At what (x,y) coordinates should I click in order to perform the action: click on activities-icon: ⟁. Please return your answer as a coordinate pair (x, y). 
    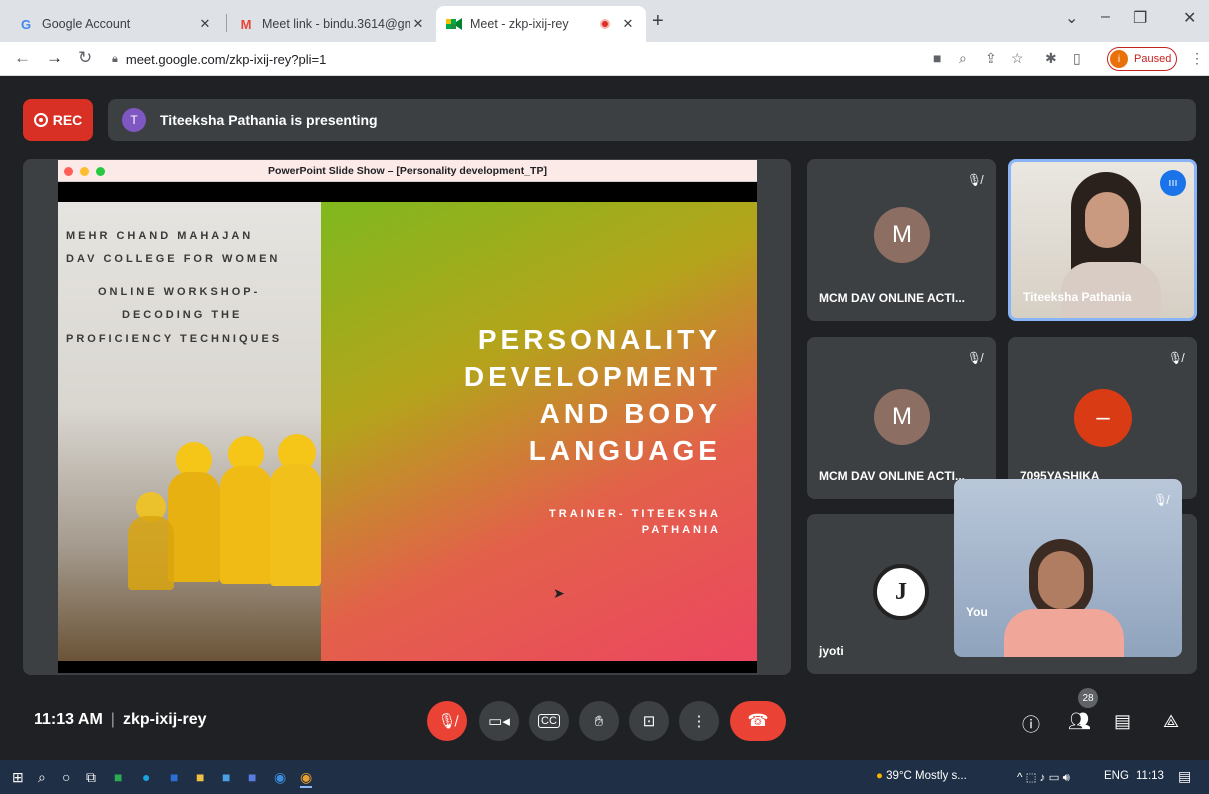
    Looking at the image, I should click on (1171, 721).